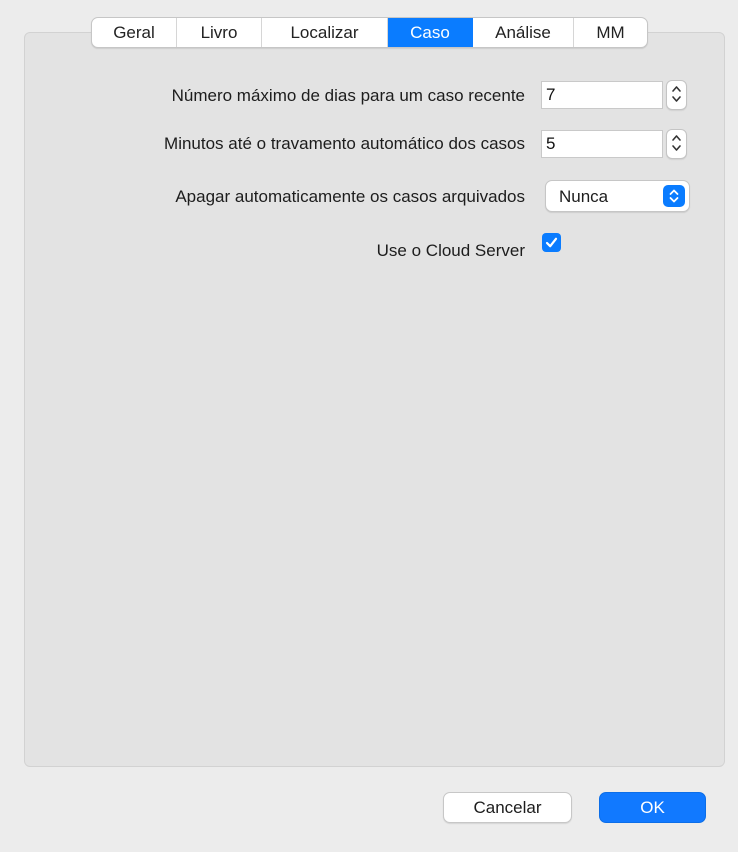 The image size is (738, 852). I want to click on tab-bar: Geral Livro Localizar Caso Análise MM, so click(369, 32).